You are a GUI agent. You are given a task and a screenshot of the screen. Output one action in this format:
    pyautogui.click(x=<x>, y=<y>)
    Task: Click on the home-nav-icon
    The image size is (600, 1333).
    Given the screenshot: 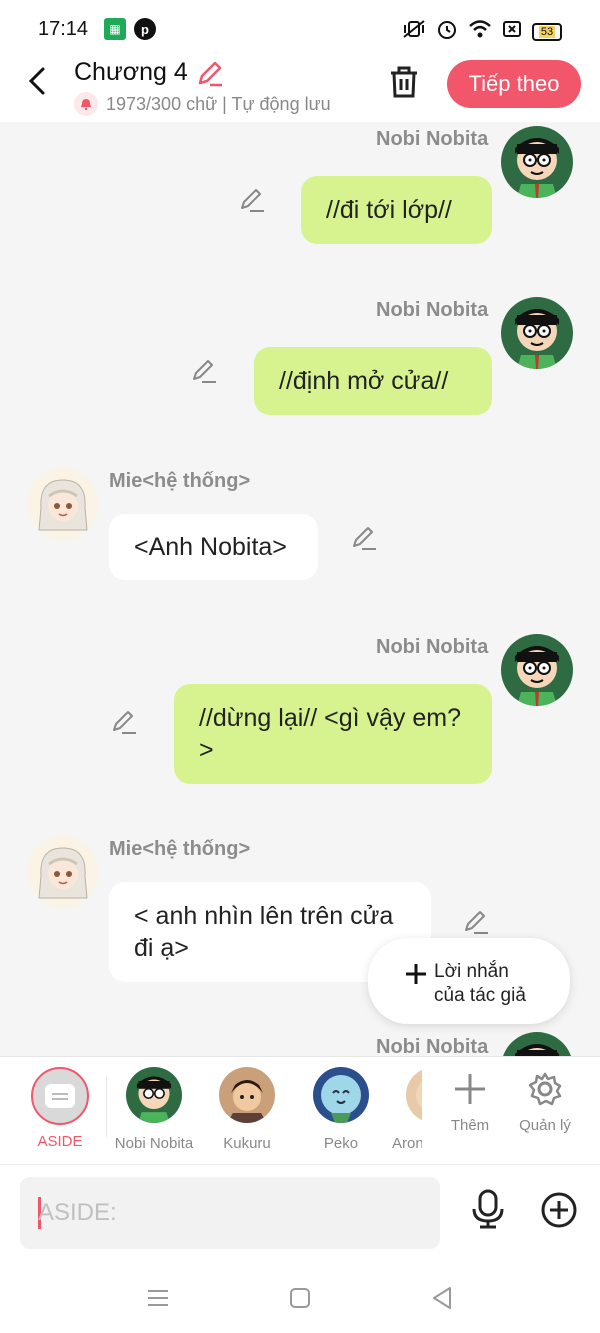 What is the action you would take?
    pyautogui.click(x=300, y=1298)
    